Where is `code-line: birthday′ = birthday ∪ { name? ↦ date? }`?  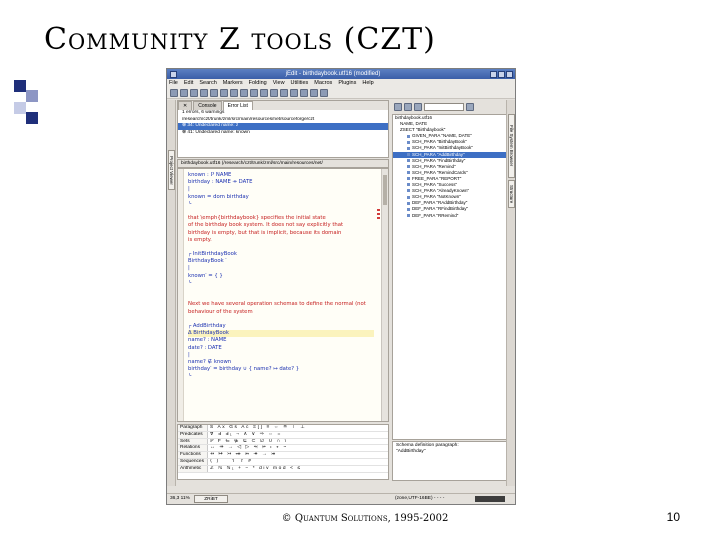
code-line: birthday′ = birthday ∪ { name? ↦ date? } is located at coordinates (281, 369).